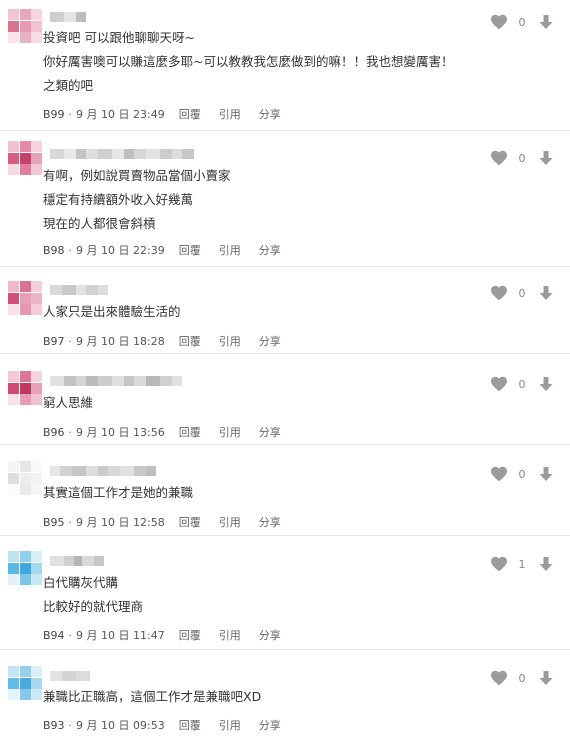  Describe the element at coordinates (120, 725) in the screenshot. I see `comment-timestamp: 9 月 10 日 09:53` at that location.